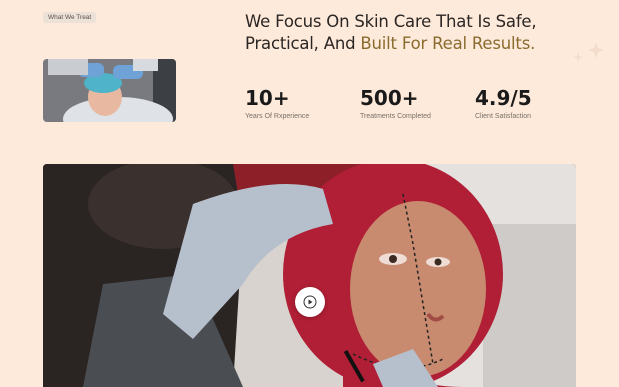 This screenshot has width=619, height=387. I want to click on stat-satisfaction: 4.9/5 Client Satisfaction, so click(503, 103).